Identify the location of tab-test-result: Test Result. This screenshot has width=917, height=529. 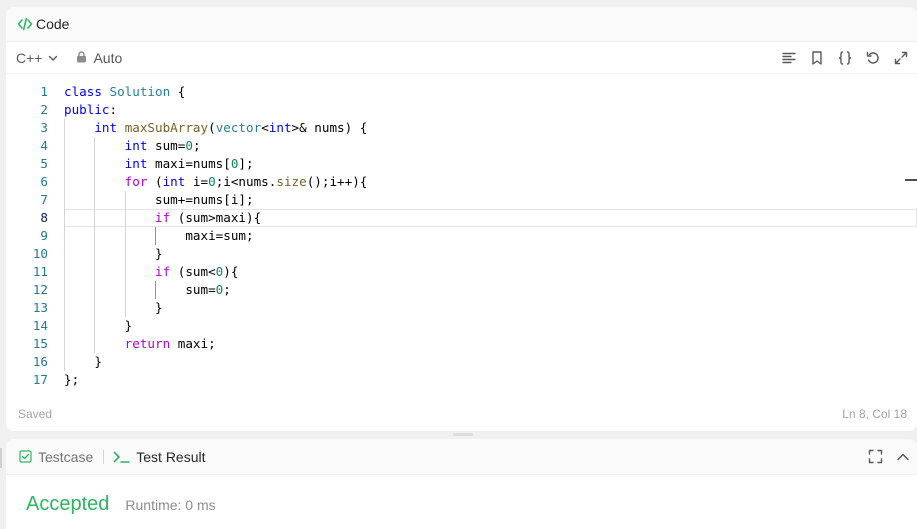
(159, 456).